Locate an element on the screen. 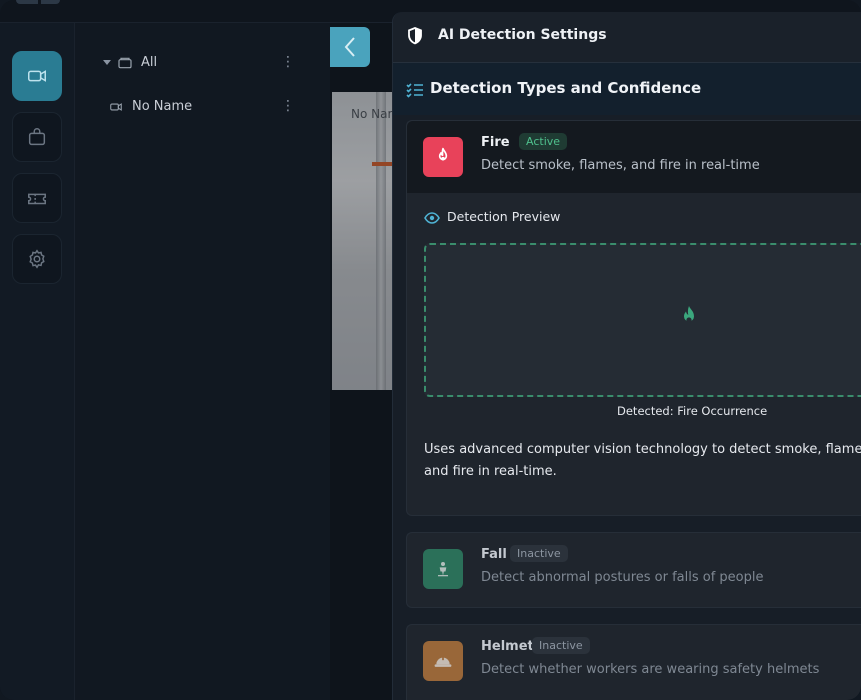 The image size is (861, 700). rail-ticket-button is located at coordinates (37, 198).